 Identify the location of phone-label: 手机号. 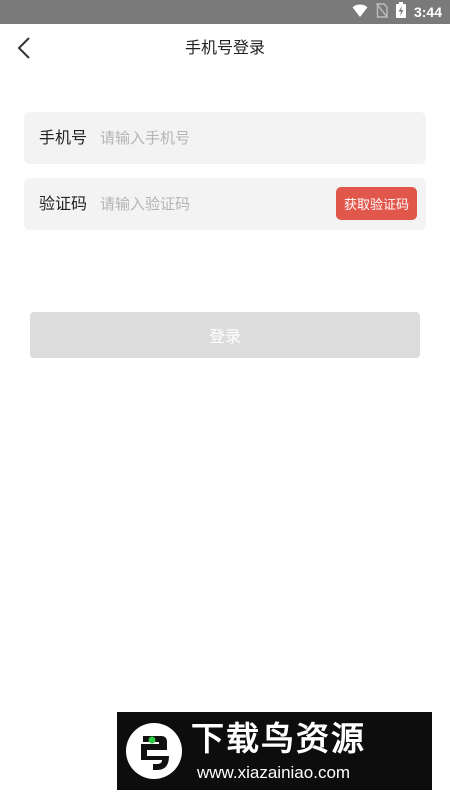
(63, 137).